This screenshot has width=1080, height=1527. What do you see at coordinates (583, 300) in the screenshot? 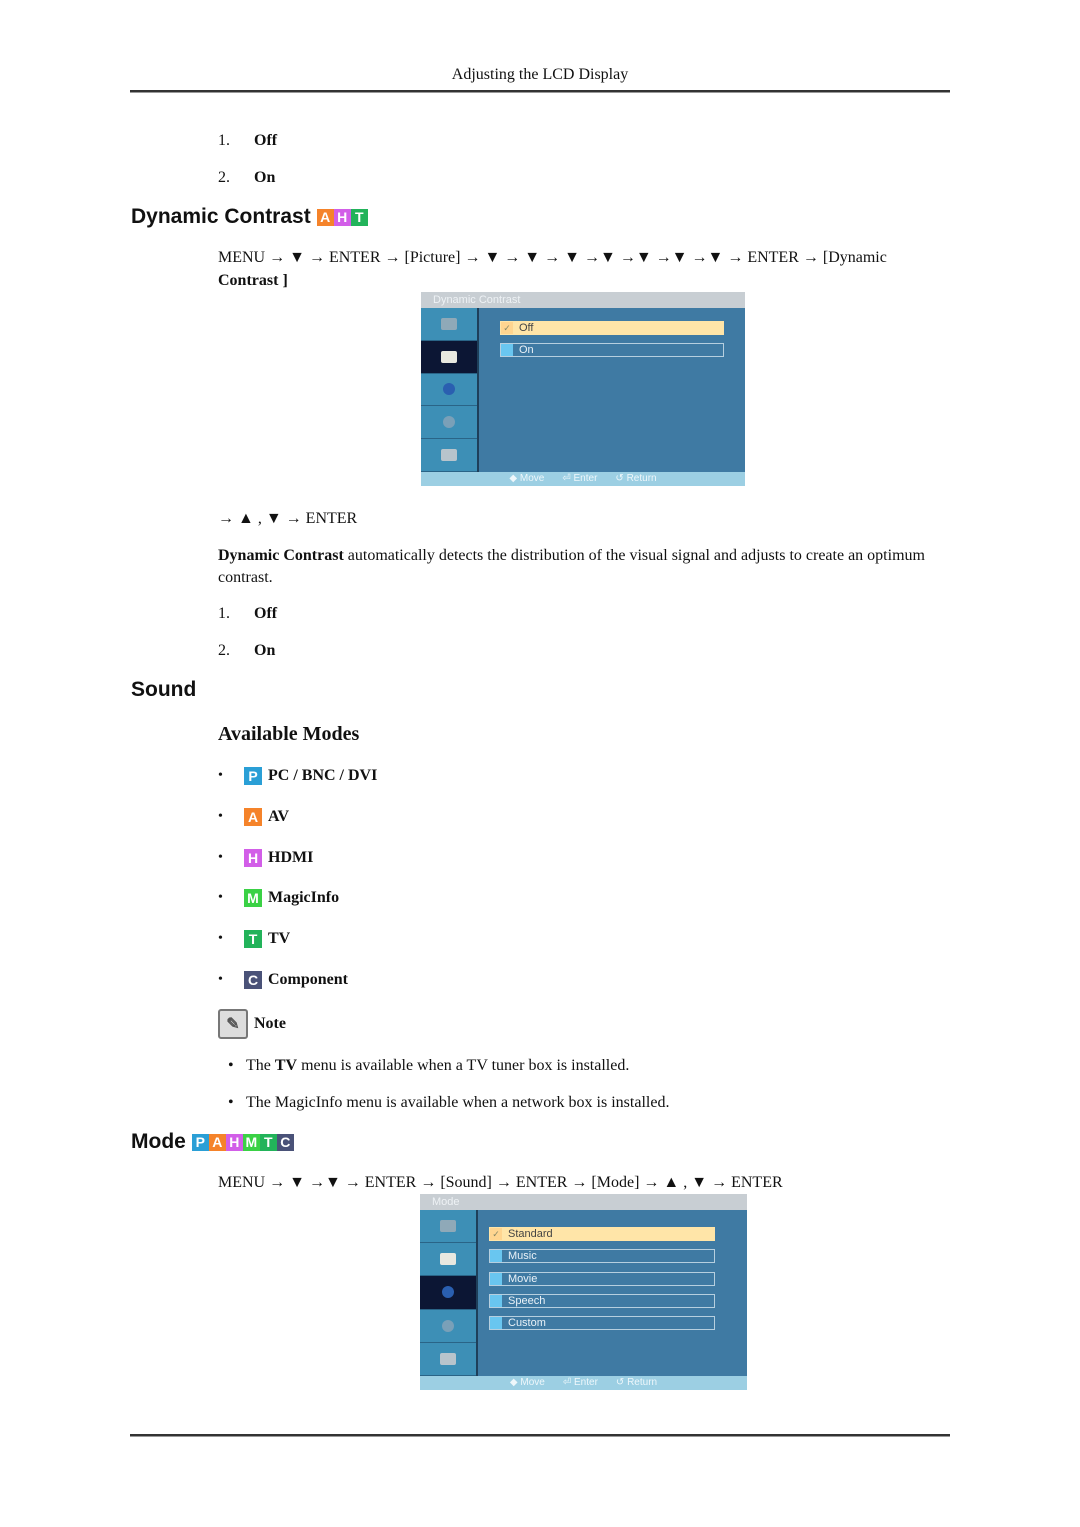
I see `osd-title: Dynamic Contrast` at bounding box center [583, 300].